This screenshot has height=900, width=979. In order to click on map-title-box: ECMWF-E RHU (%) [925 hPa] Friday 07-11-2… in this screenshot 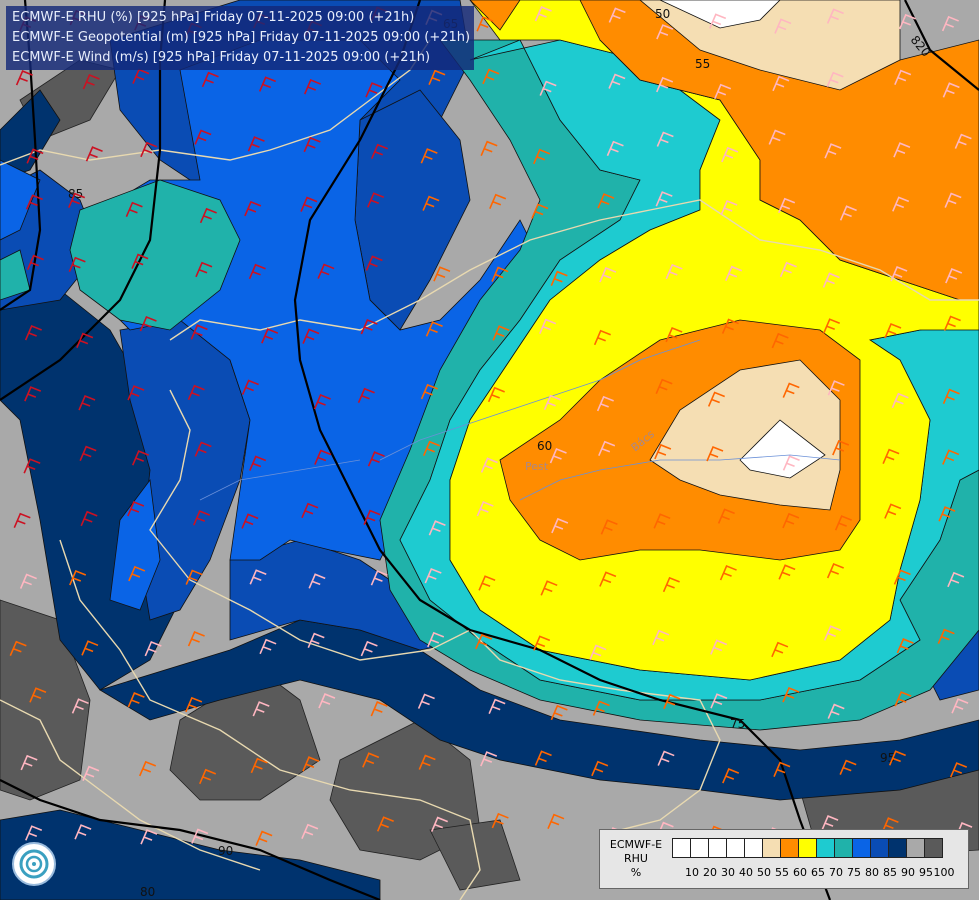, I will do `click(240, 38)`.